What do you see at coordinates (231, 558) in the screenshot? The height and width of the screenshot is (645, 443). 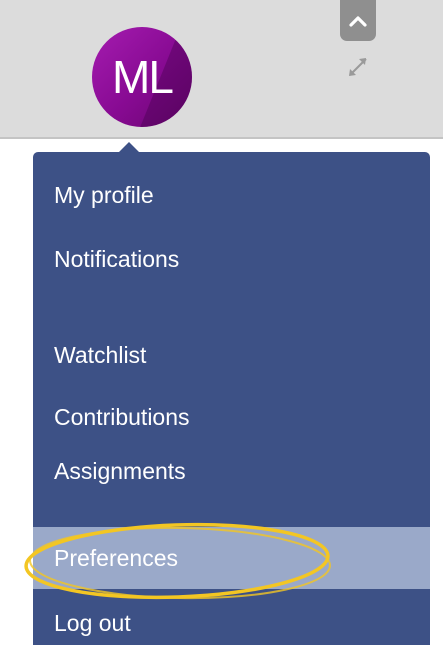 I see `menu-item-preferences: Preferences` at bounding box center [231, 558].